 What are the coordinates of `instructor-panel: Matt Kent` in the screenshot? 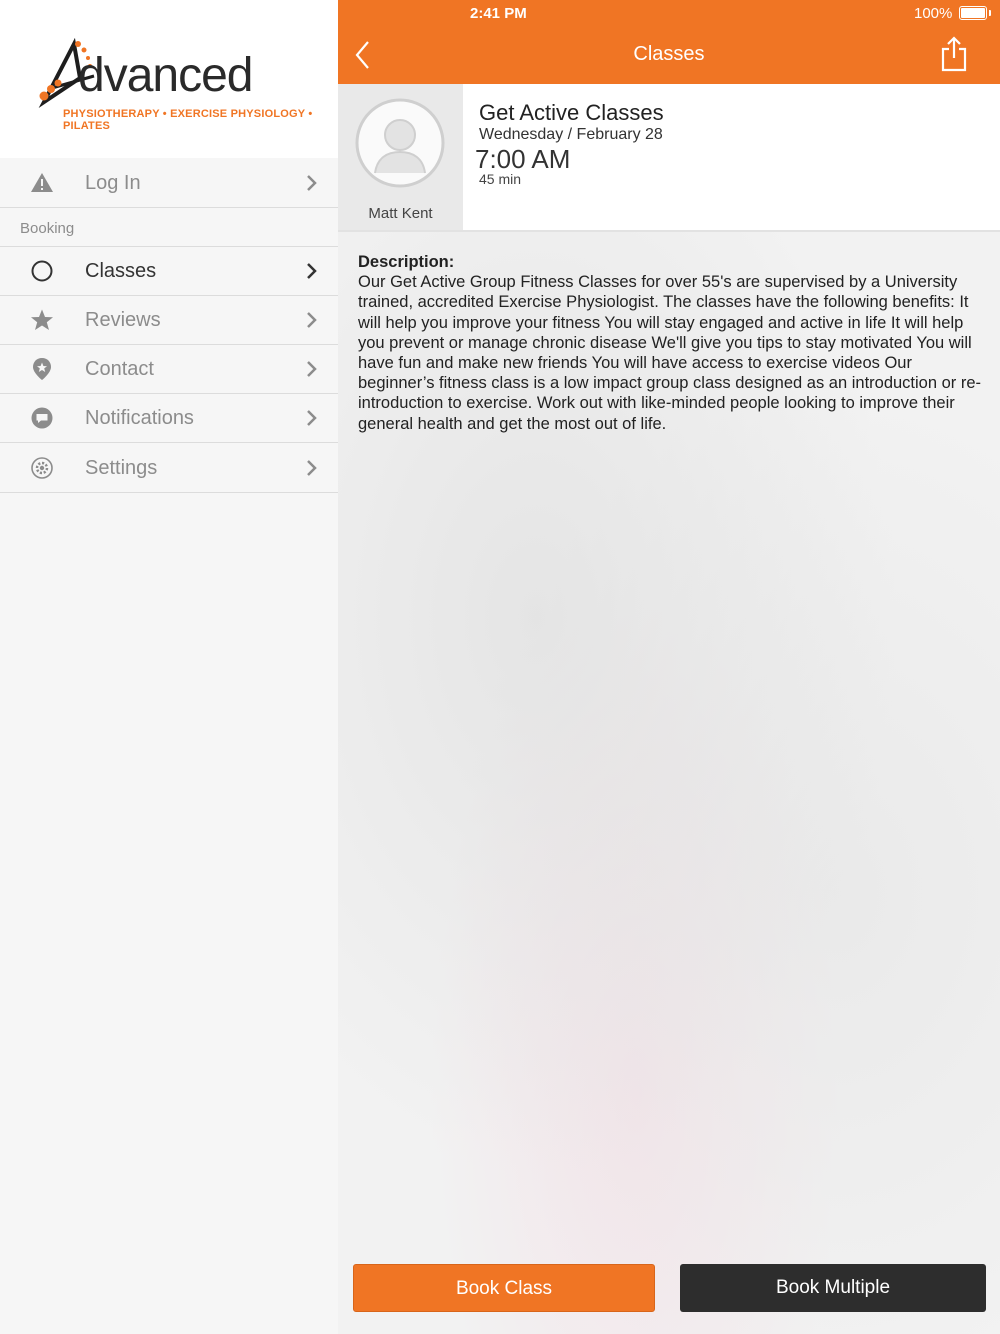 It's located at (400, 157).